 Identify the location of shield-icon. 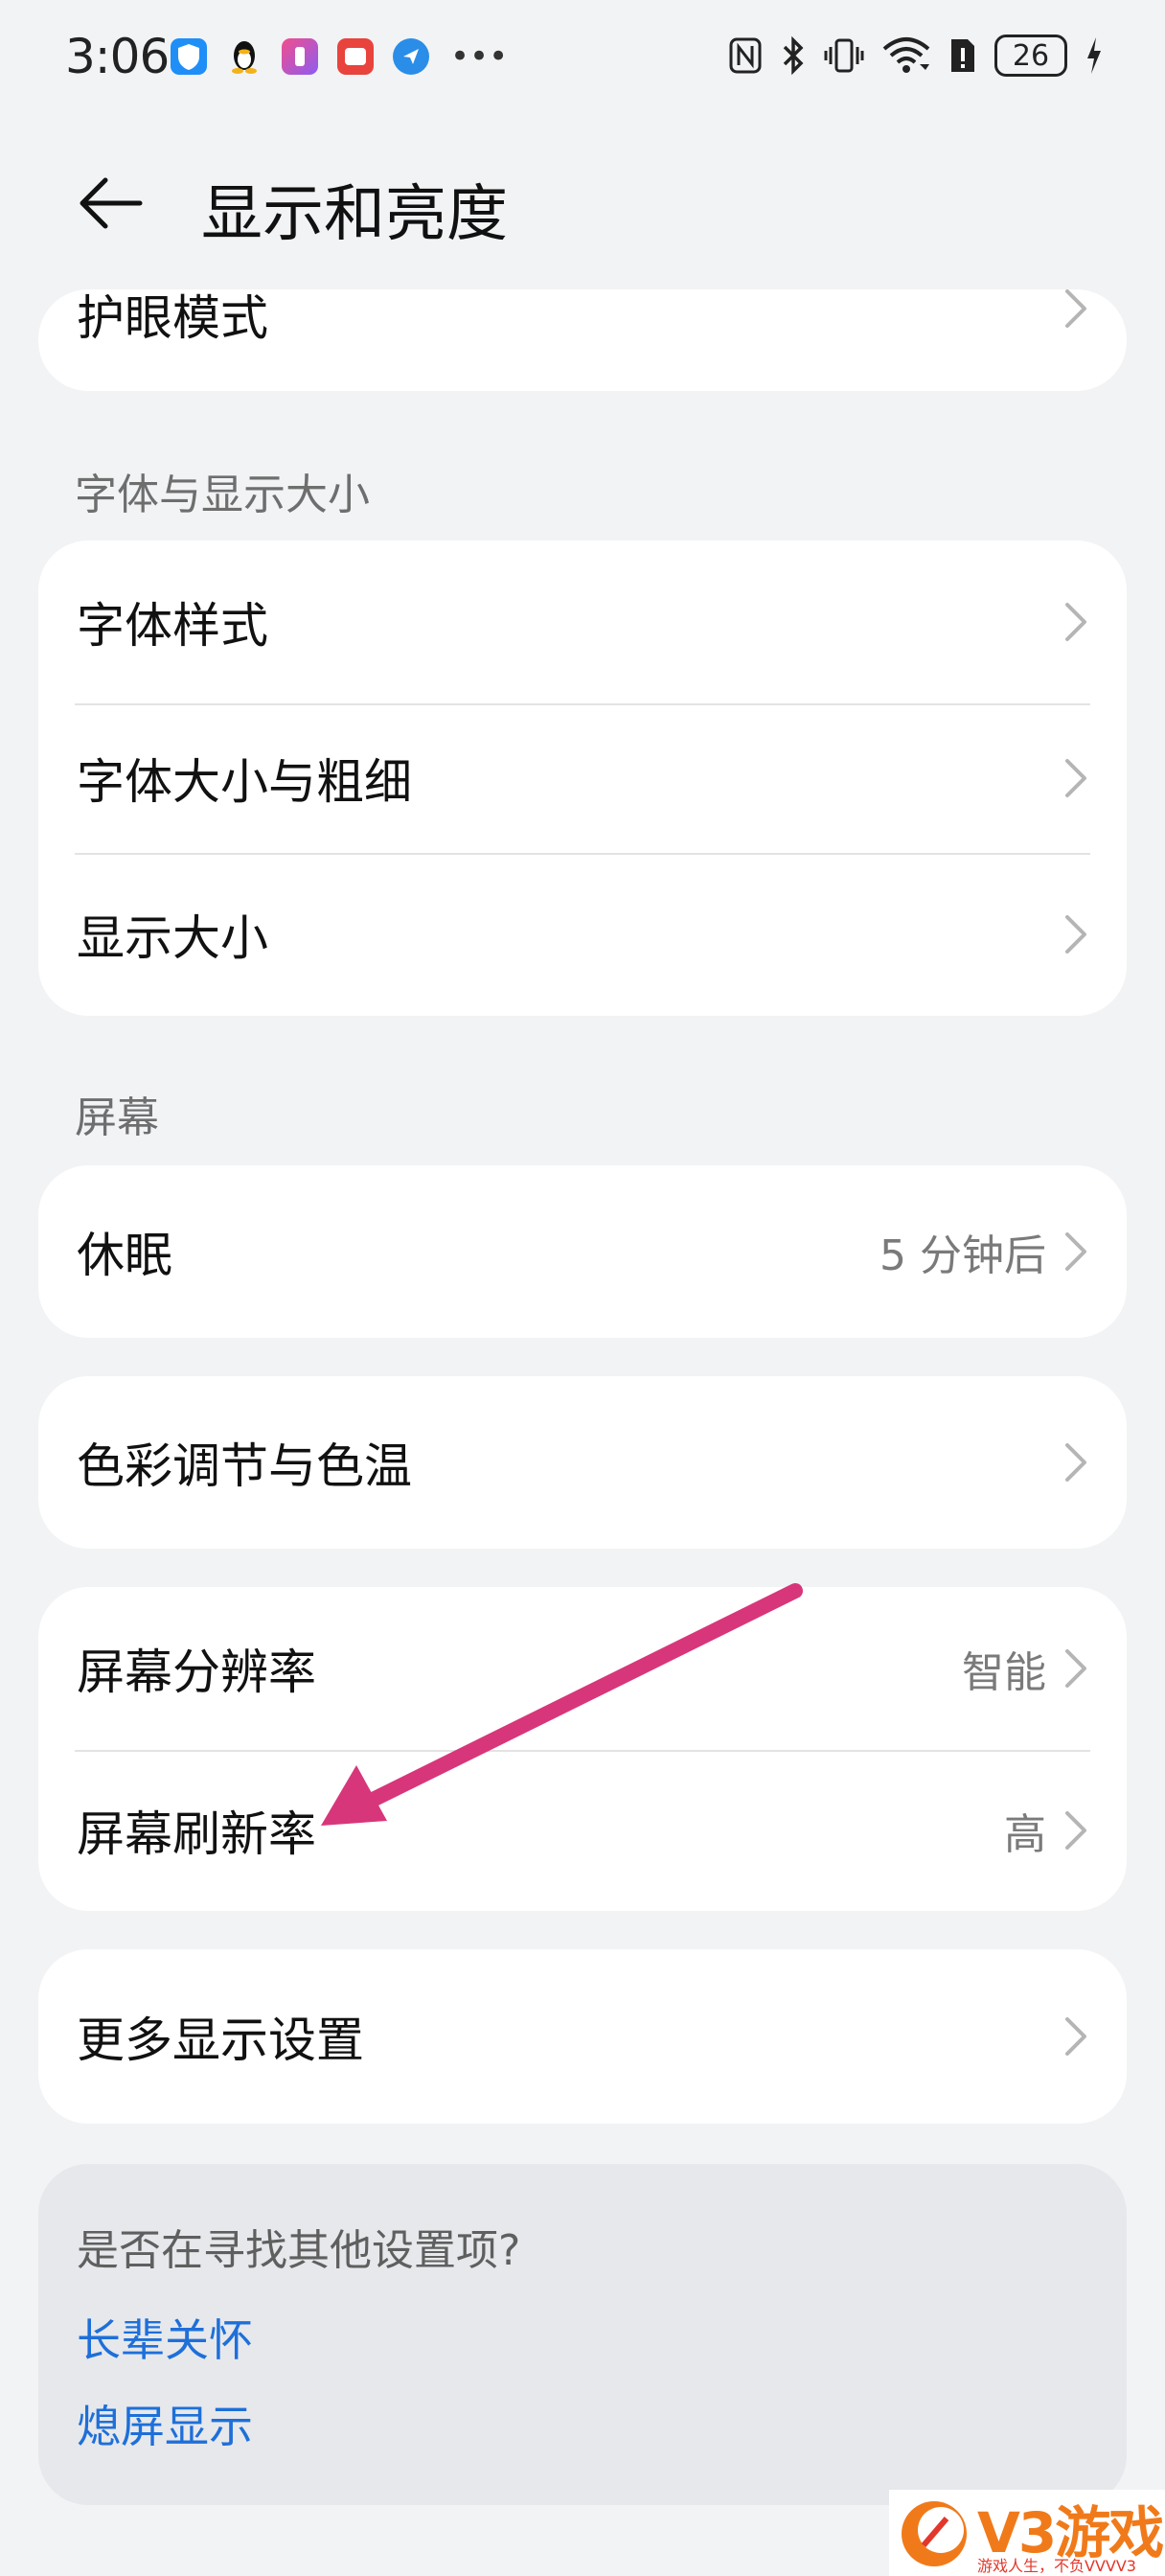
(189, 56).